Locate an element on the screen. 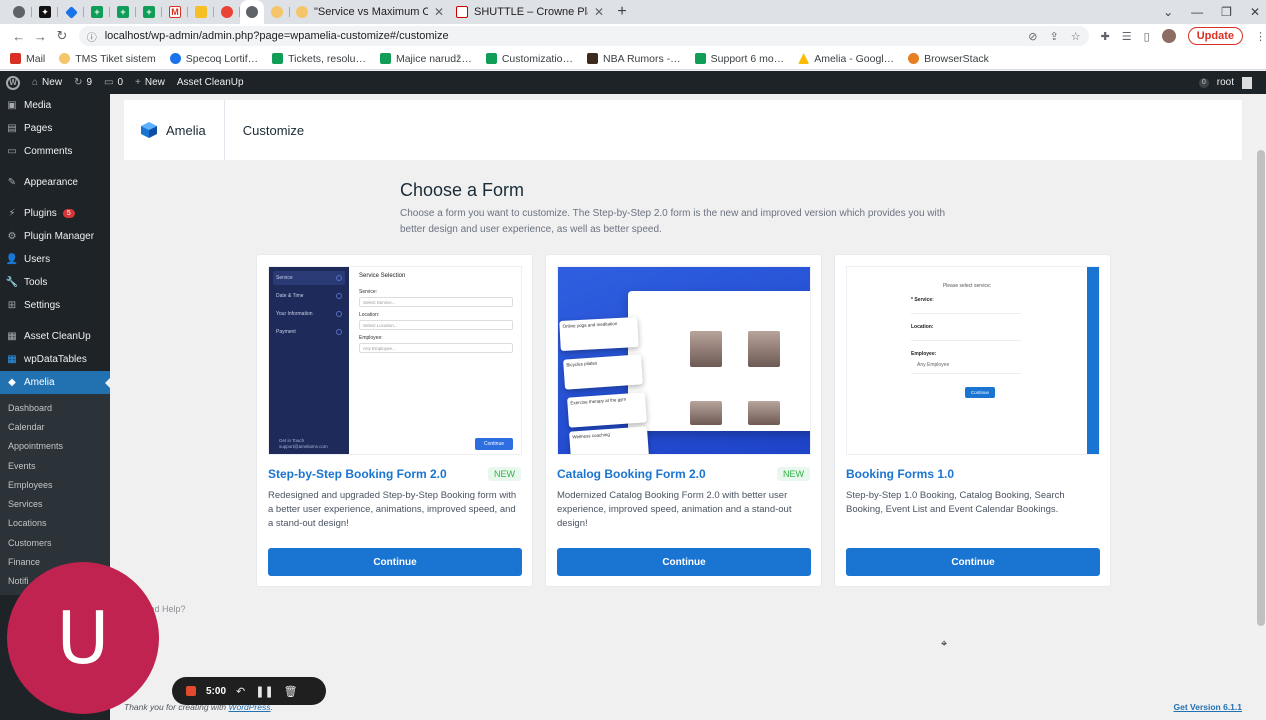  menu-icon: ⋮ is located at coordinates (1260, 36).